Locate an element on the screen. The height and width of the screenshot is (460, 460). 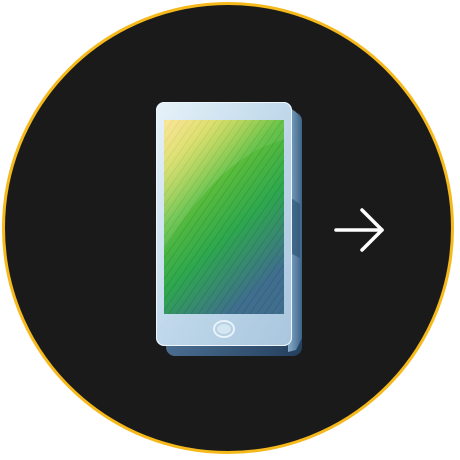
phone-screen is located at coordinates (224, 217).